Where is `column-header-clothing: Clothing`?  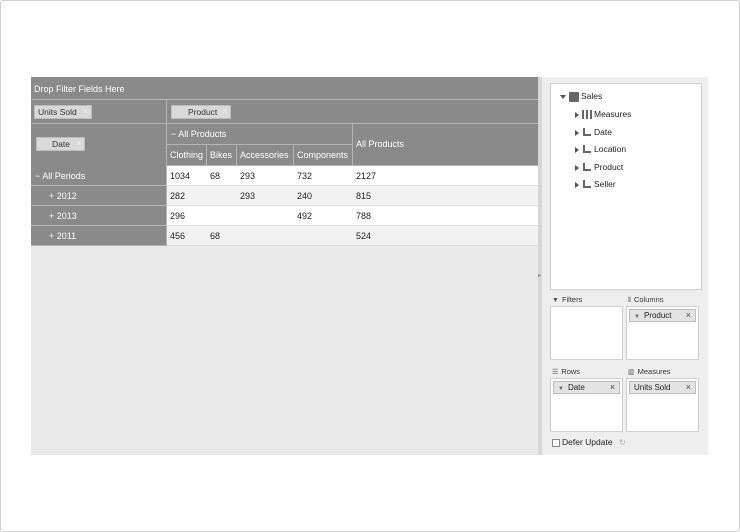 column-header-clothing: Clothing is located at coordinates (187, 155).